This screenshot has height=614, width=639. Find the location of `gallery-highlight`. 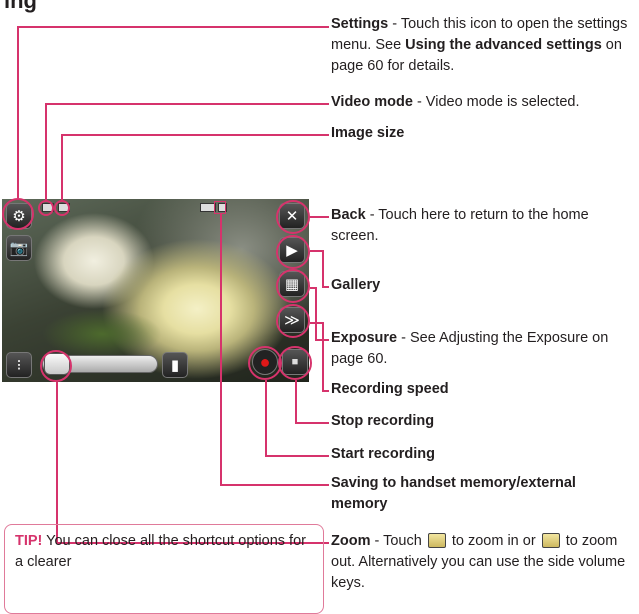

gallery-highlight is located at coordinates (293, 252).